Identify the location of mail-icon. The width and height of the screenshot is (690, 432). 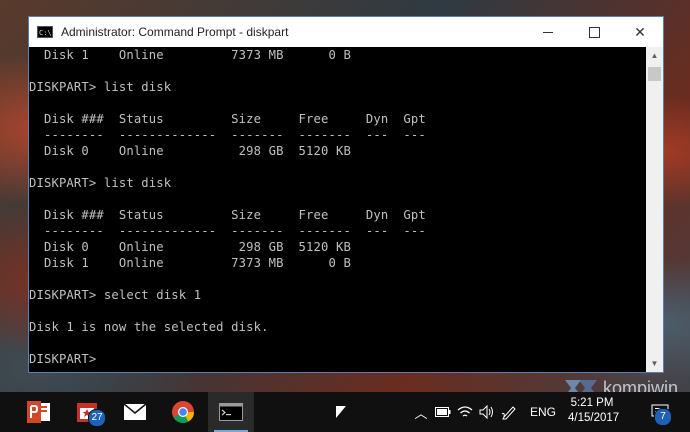
(135, 411).